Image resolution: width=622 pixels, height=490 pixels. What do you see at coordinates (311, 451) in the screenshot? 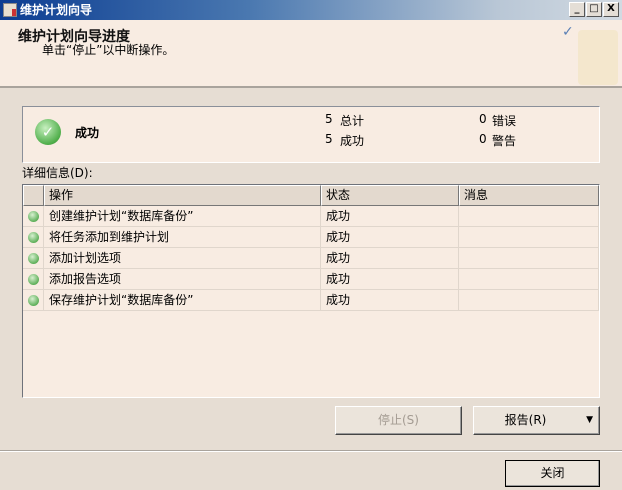
I see `divider` at bounding box center [311, 451].